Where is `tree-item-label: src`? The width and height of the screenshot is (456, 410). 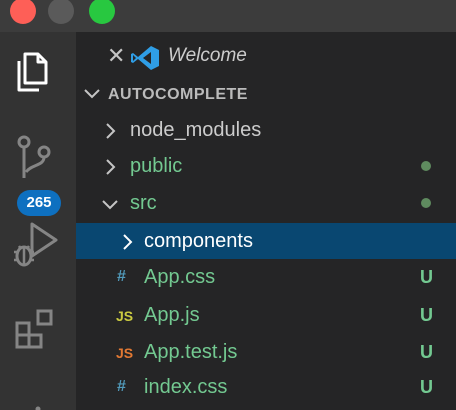 tree-item-label: src is located at coordinates (143, 203).